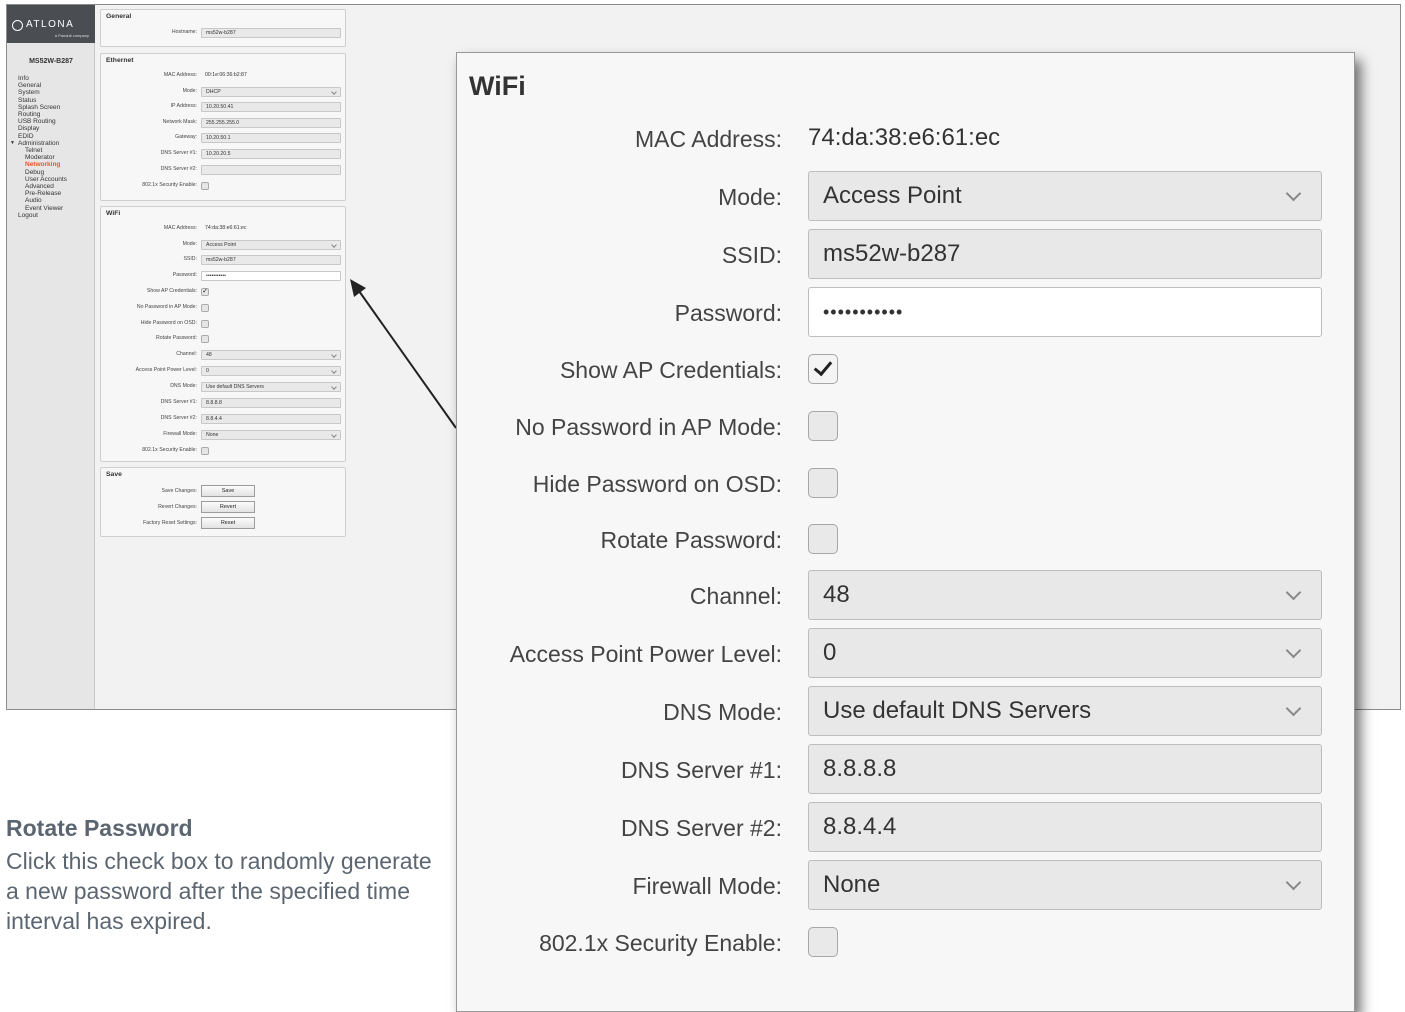 The height and width of the screenshot is (1012, 1405). I want to click on zoom-hide-password-checkbox, so click(823, 483).